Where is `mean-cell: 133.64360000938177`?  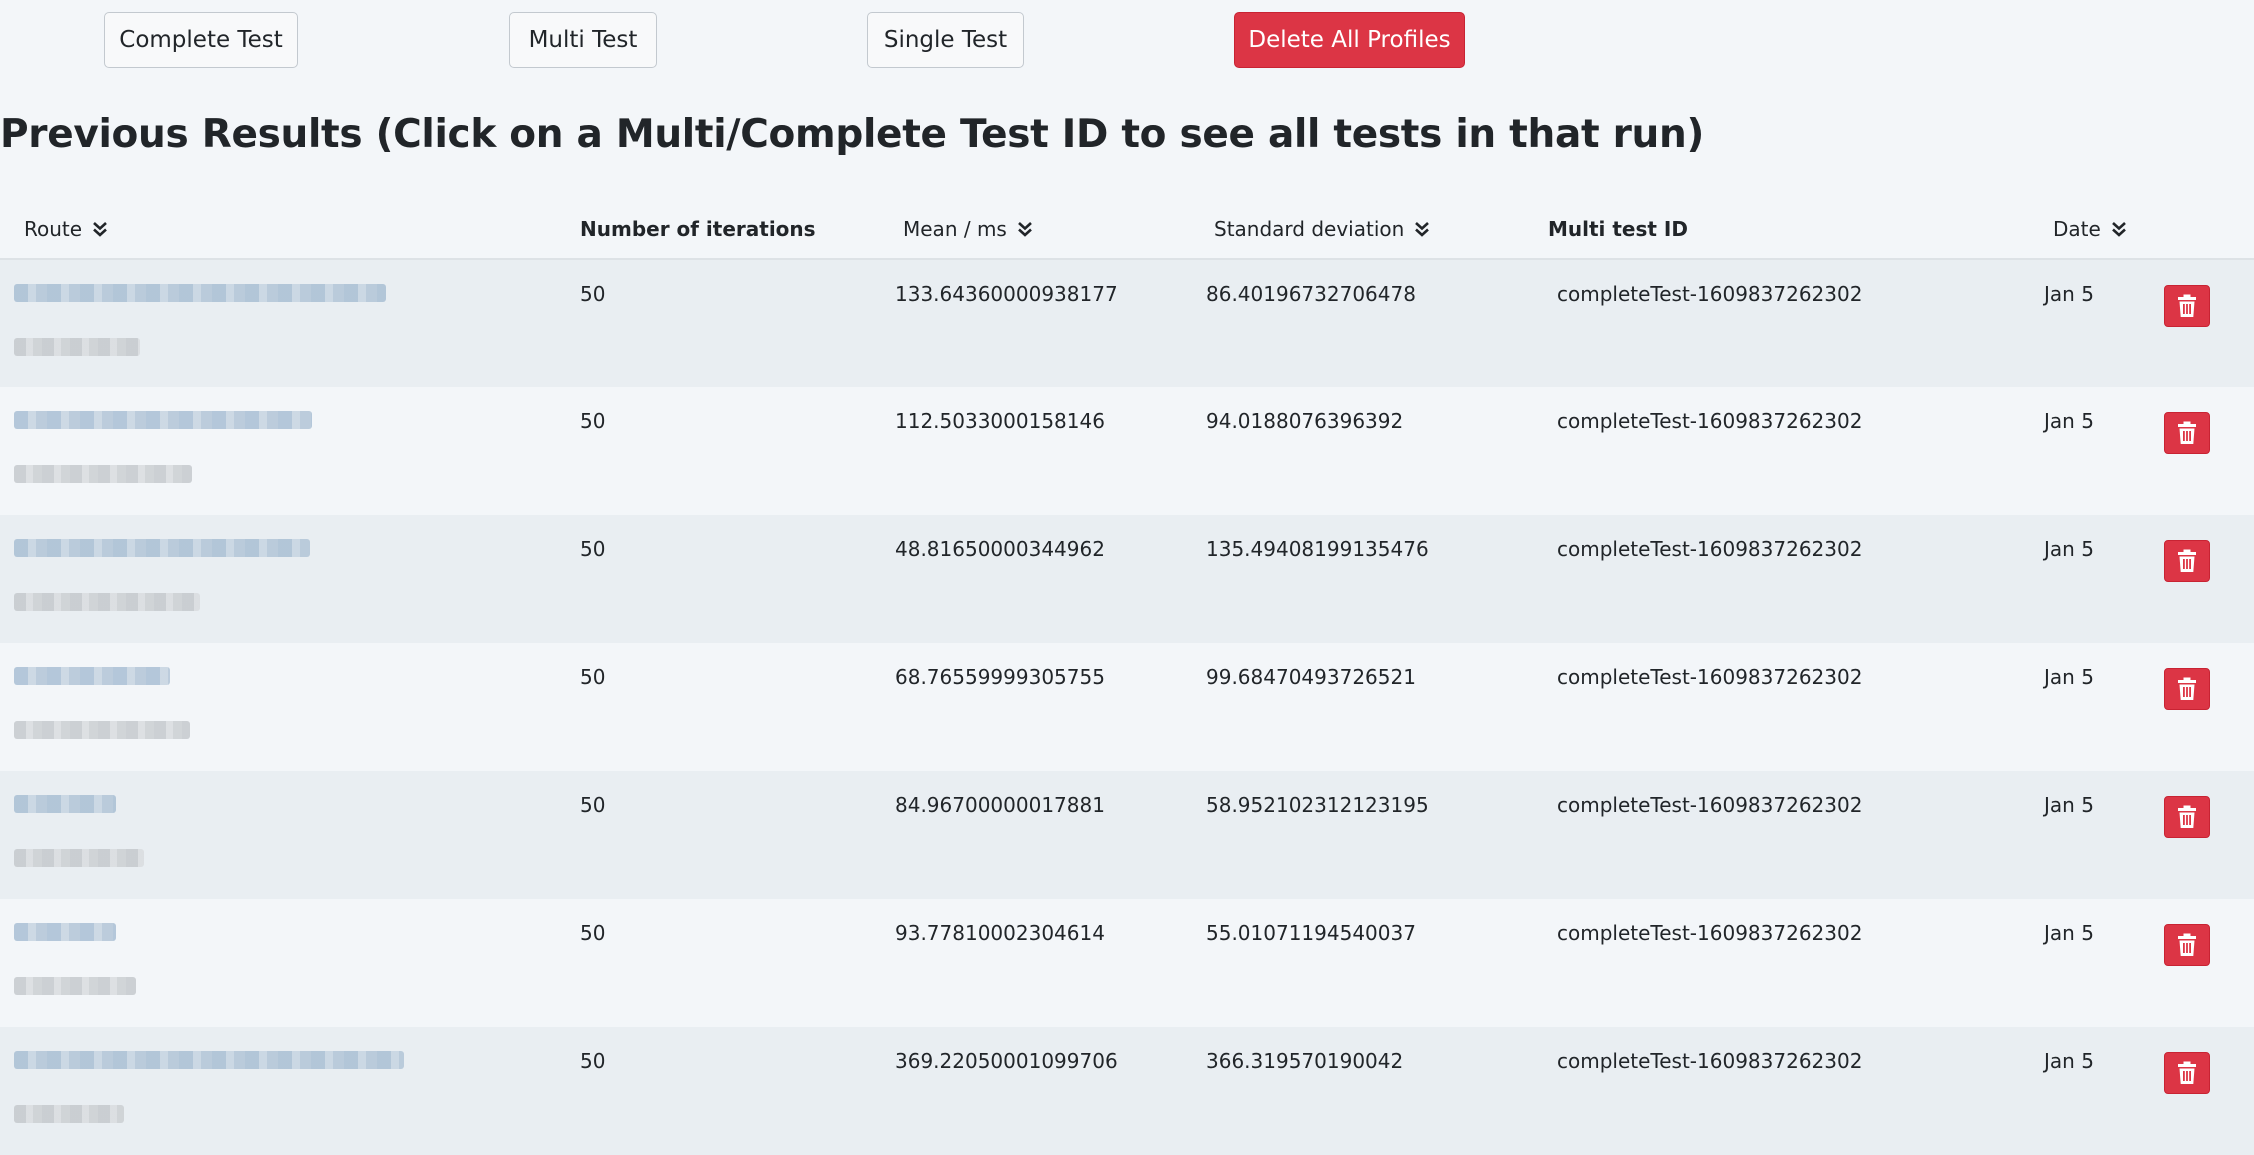
mean-cell: 133.64360000938177 is located at coordinates (1006, 294).